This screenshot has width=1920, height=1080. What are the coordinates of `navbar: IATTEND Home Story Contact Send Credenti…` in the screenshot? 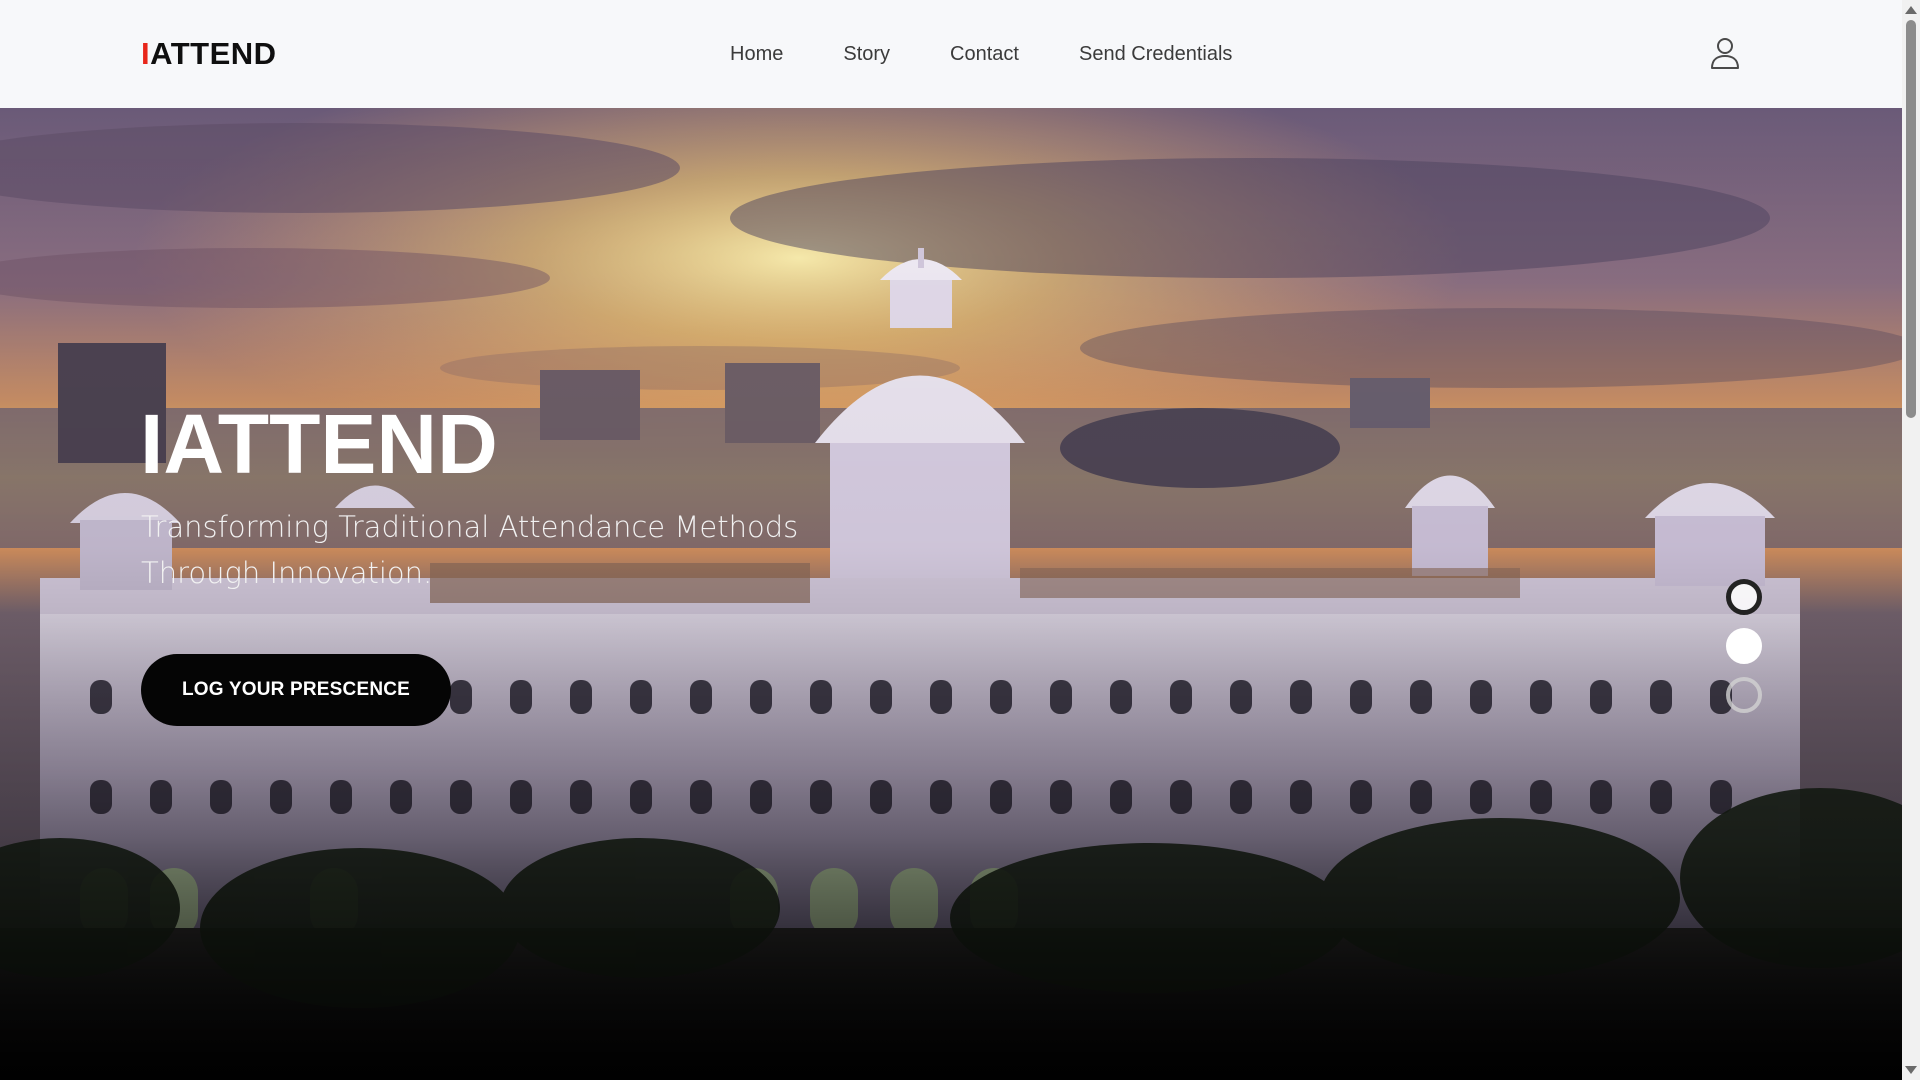 It's located at (951, 54).